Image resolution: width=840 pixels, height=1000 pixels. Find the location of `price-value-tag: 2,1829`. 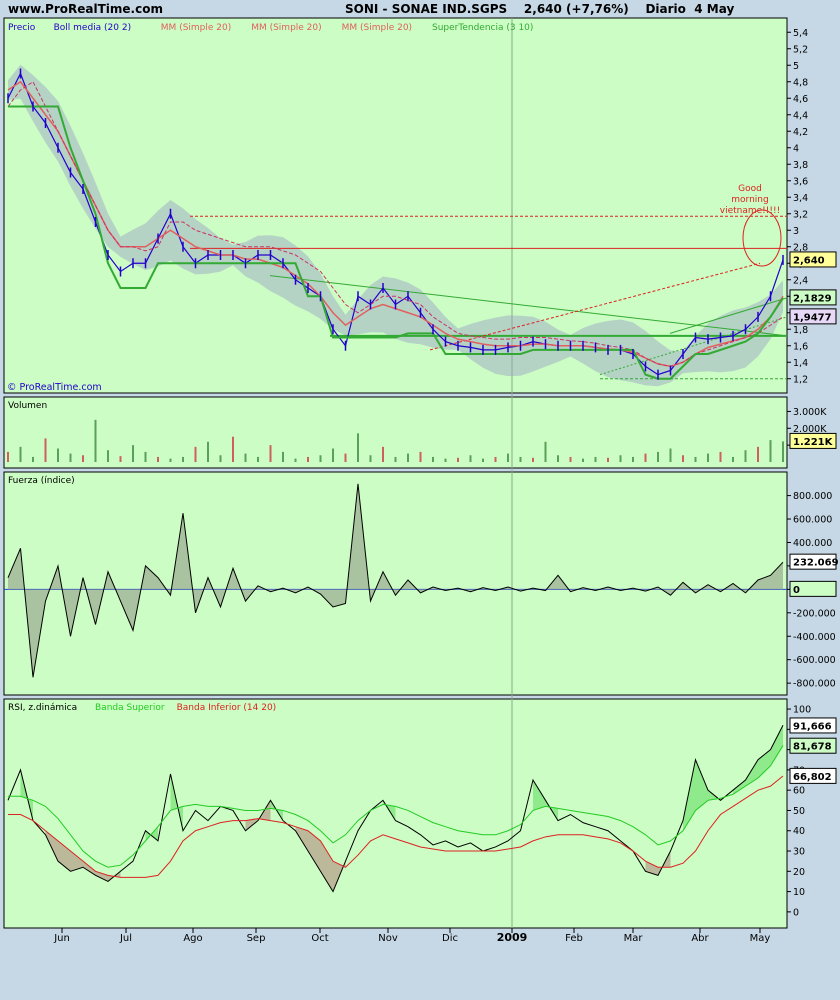

price-value-tag: 2,1829 is located at coordinates (812, 298).